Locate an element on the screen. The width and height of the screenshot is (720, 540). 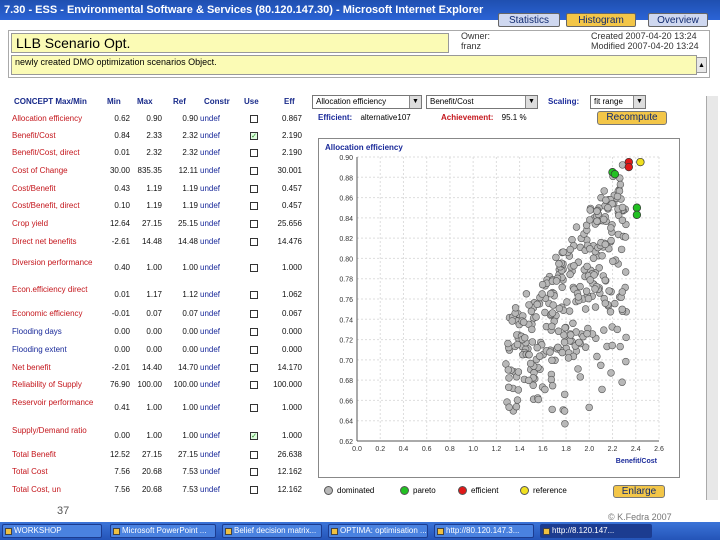
criterion-ref: 14.48 is located at coordinates (183, 241).